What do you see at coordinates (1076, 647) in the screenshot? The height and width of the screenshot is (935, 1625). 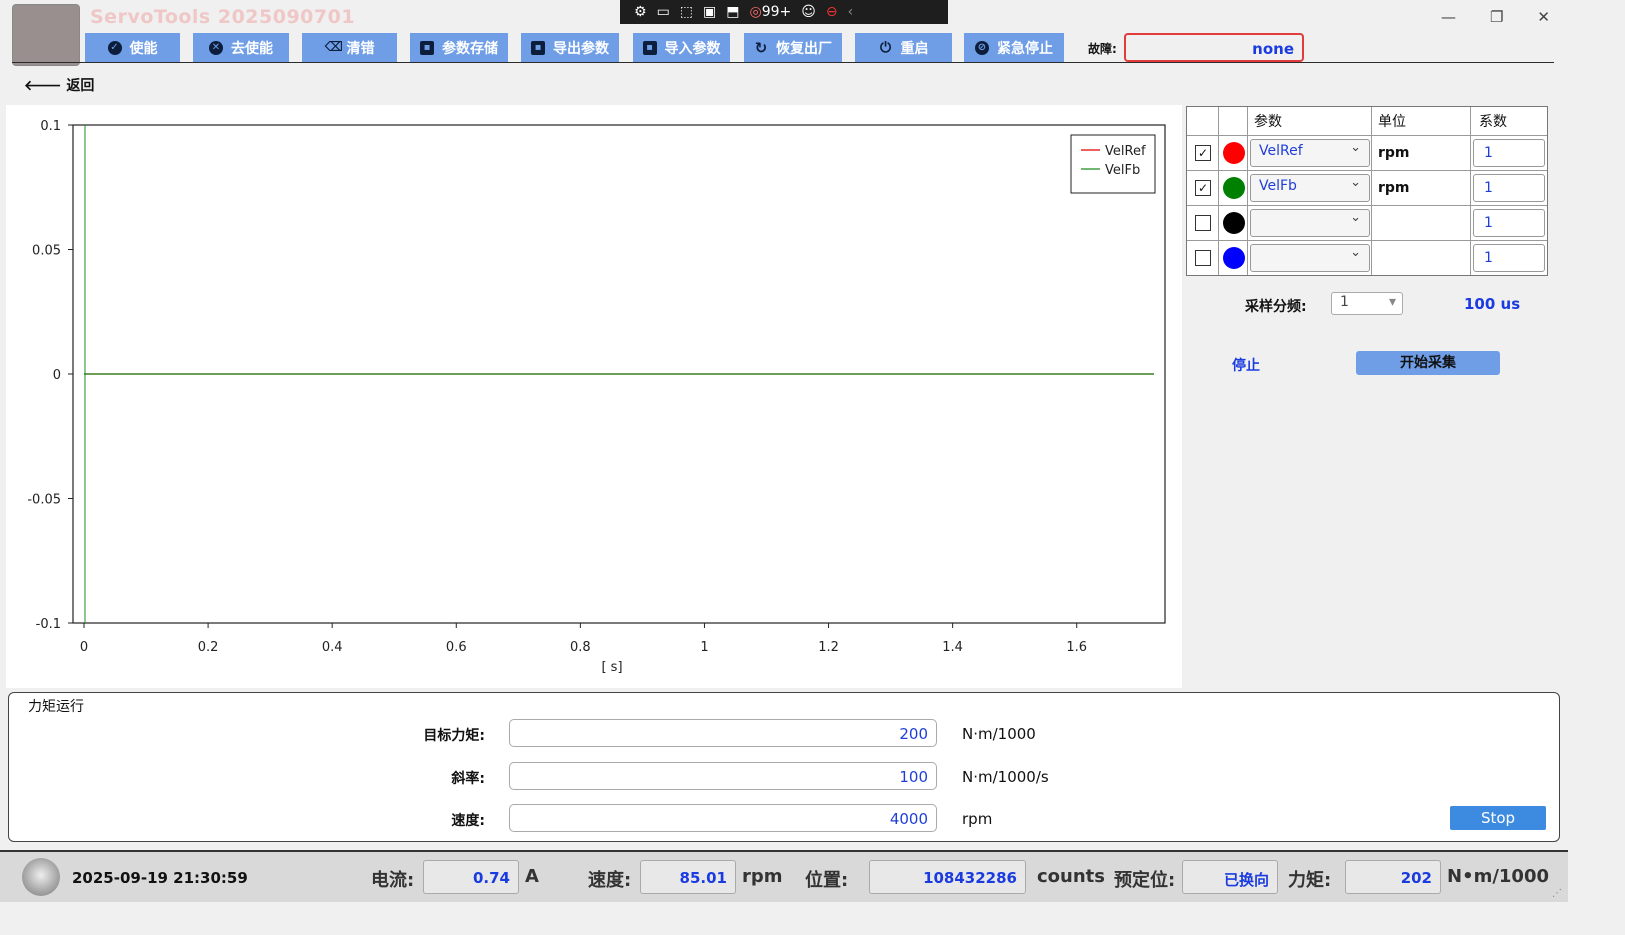 I see `x-tick-label: 1.6` at bounding box center [1076, 647].